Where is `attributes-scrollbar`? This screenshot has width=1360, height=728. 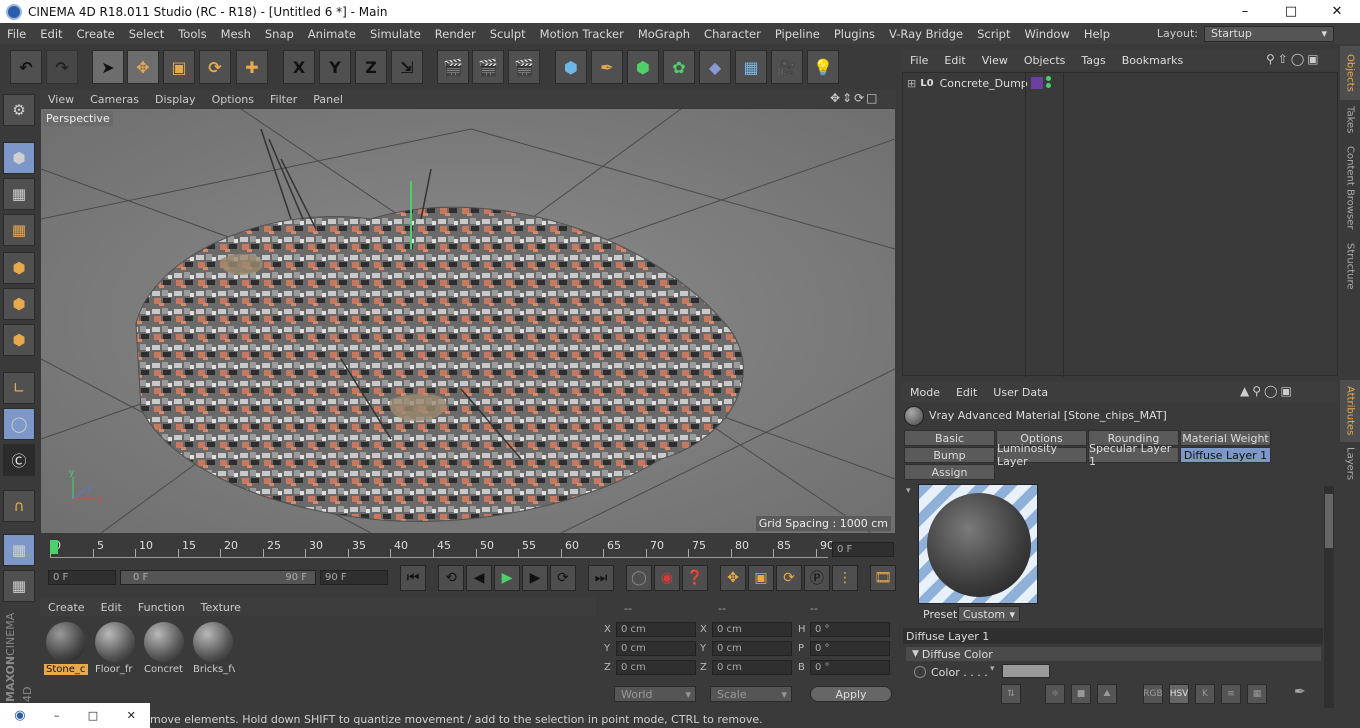
attributes-scrollbar is located at coordinates (1329, 597).